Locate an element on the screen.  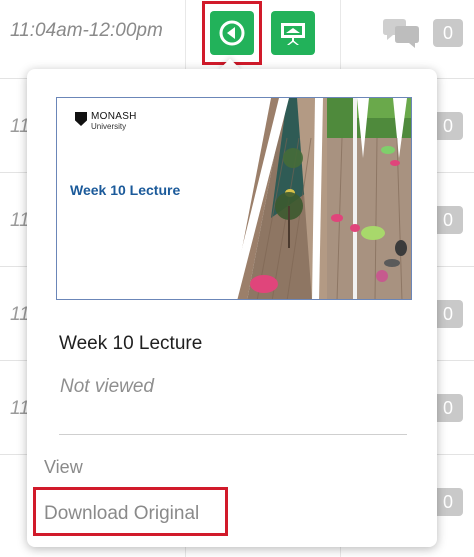
presentation-screen-icon is located at coordinates (293, 34).